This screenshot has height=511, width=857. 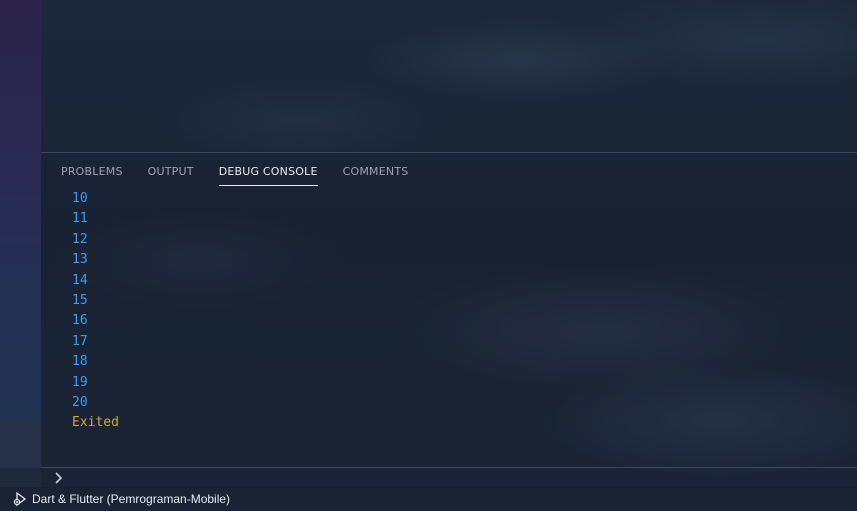 What do you see at coordinates (20, 443) in the screenshot?
I see `activity-bar-lower` at bounding box center [20, 443].